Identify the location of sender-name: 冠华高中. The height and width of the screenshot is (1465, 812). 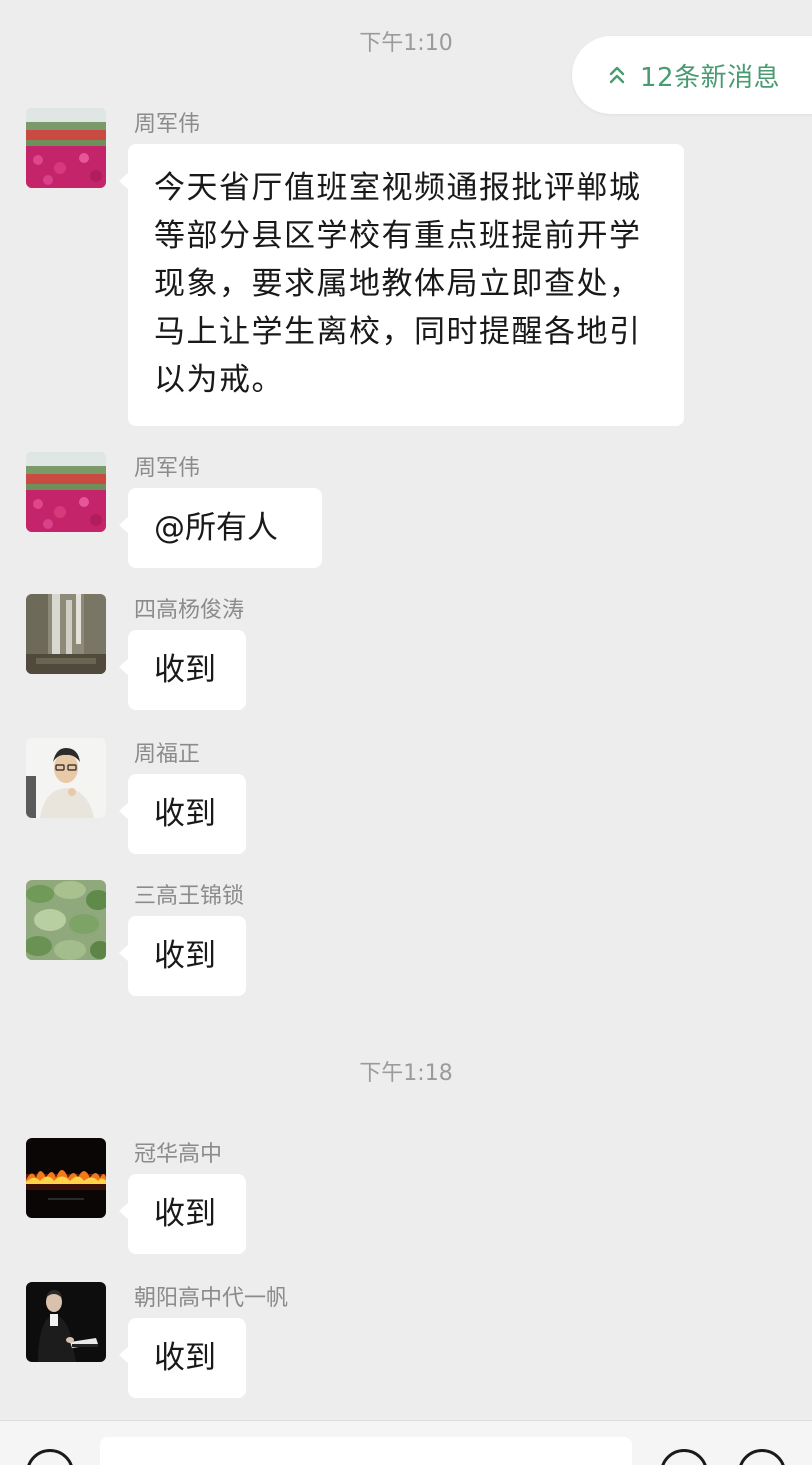
(178, 1154).